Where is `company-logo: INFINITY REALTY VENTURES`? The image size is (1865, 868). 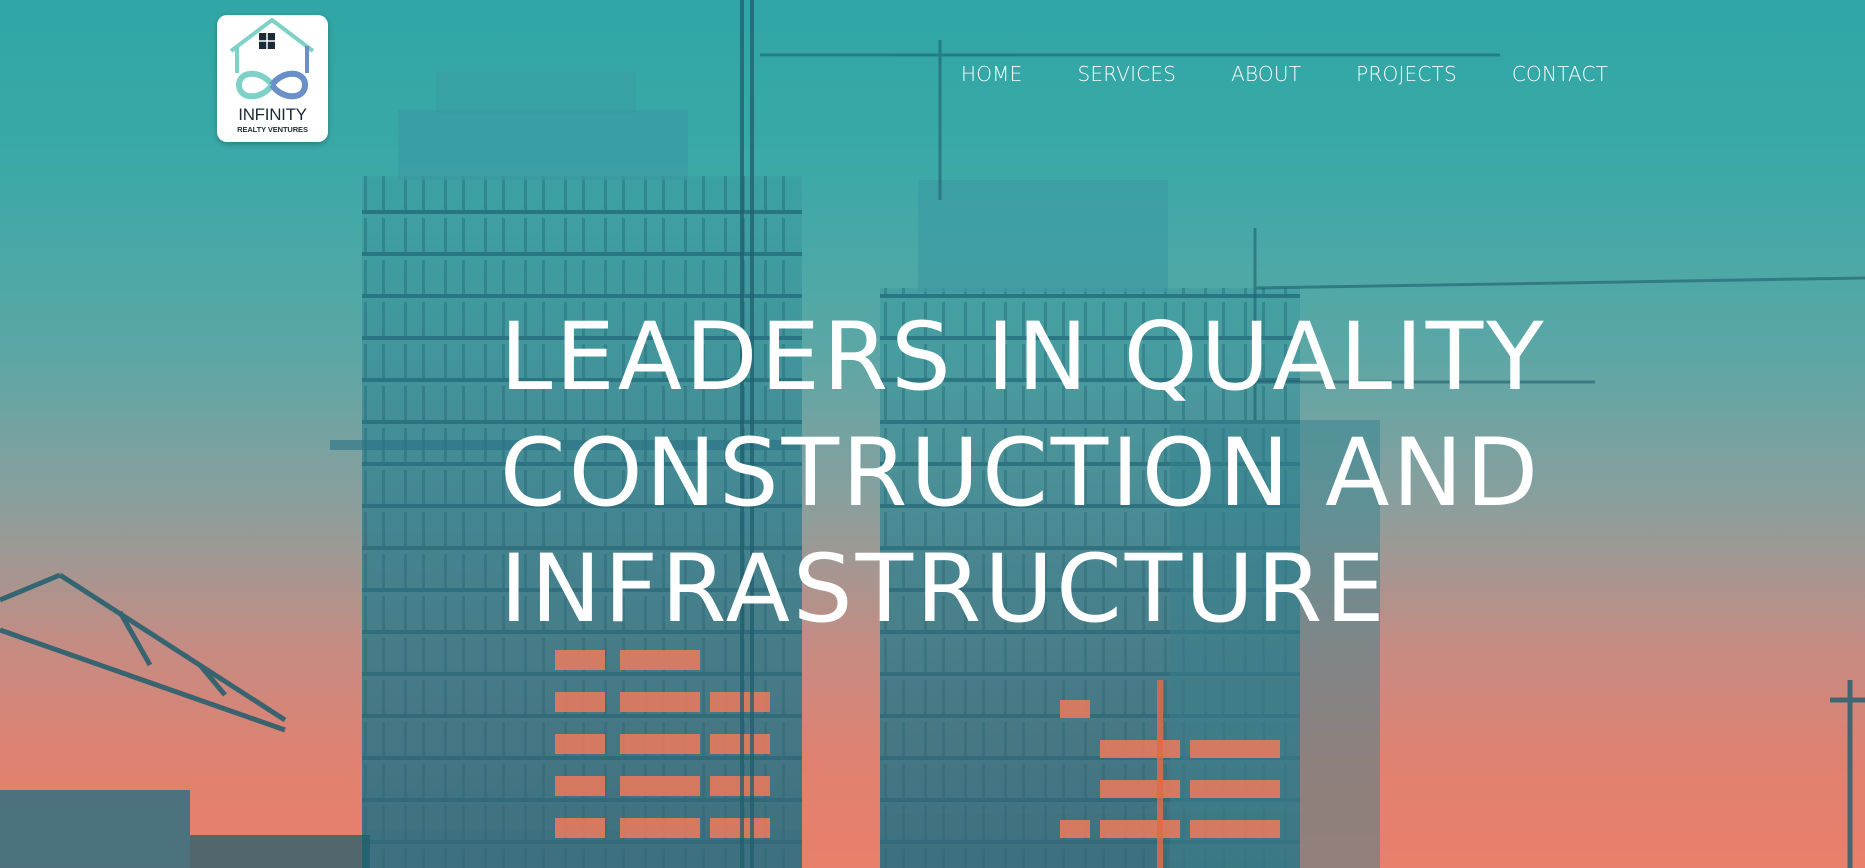
company-logo: INFINITY REALTY VENTURES is located at coordinates (272, 78).